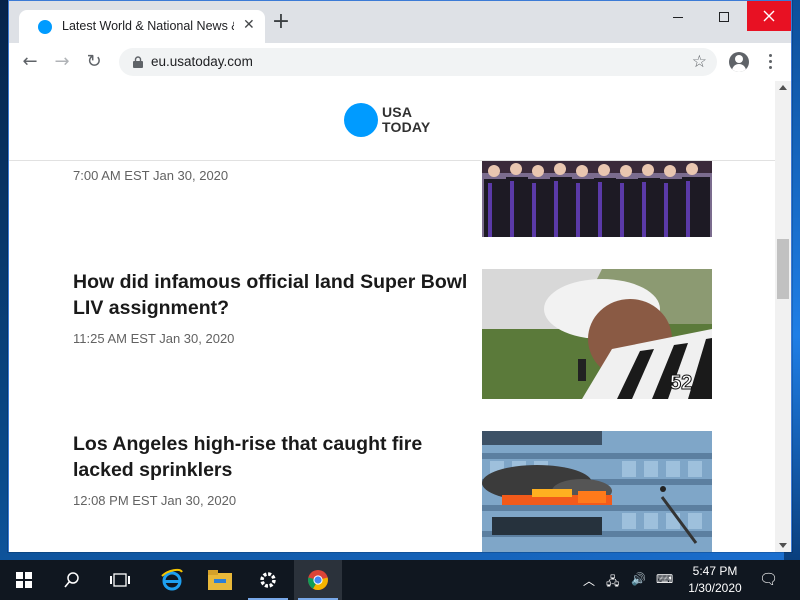 Image resolution: width=800 pixels, height=600 pixels. I want to click on new-tab-button: +, so click(281, 22).